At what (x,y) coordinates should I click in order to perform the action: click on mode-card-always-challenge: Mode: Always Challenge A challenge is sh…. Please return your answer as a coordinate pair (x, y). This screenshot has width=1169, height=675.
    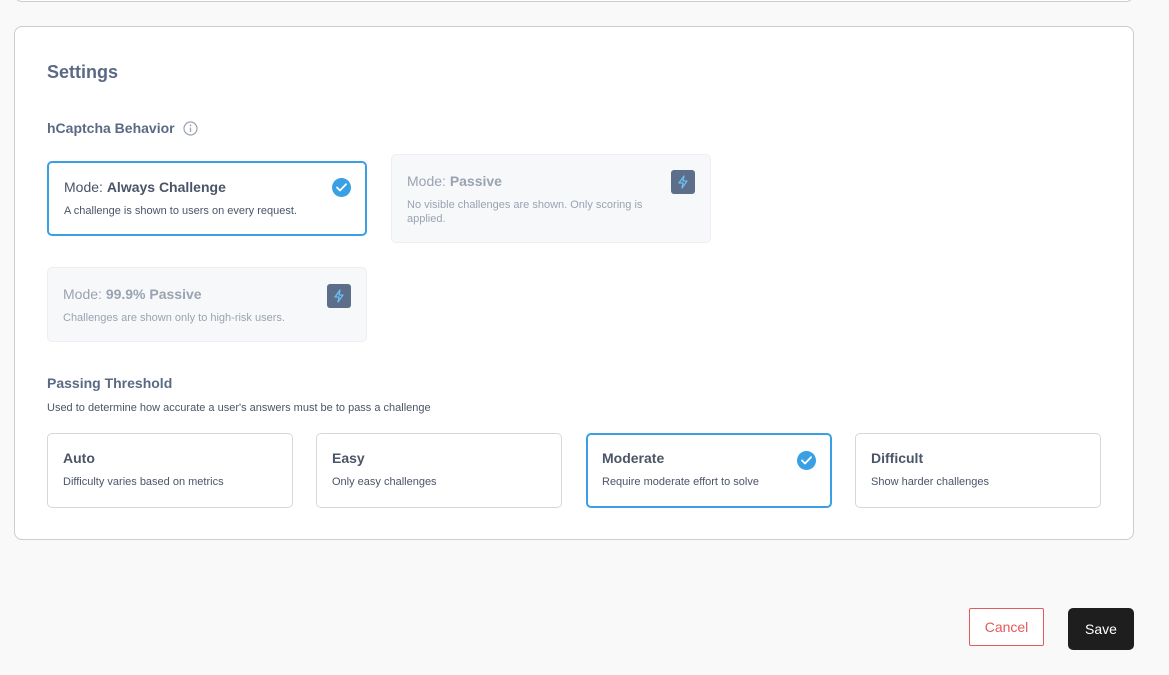
    Looking at the image, I should click on (207, 198).